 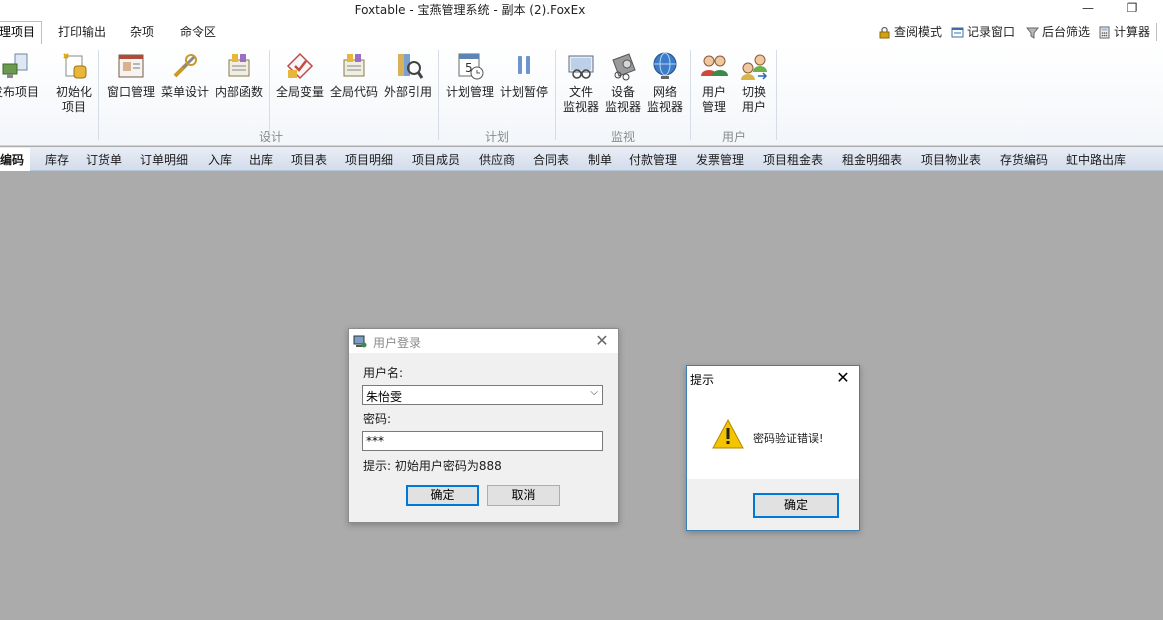 I want to click on publish-icon, so click(x=15, y=65).